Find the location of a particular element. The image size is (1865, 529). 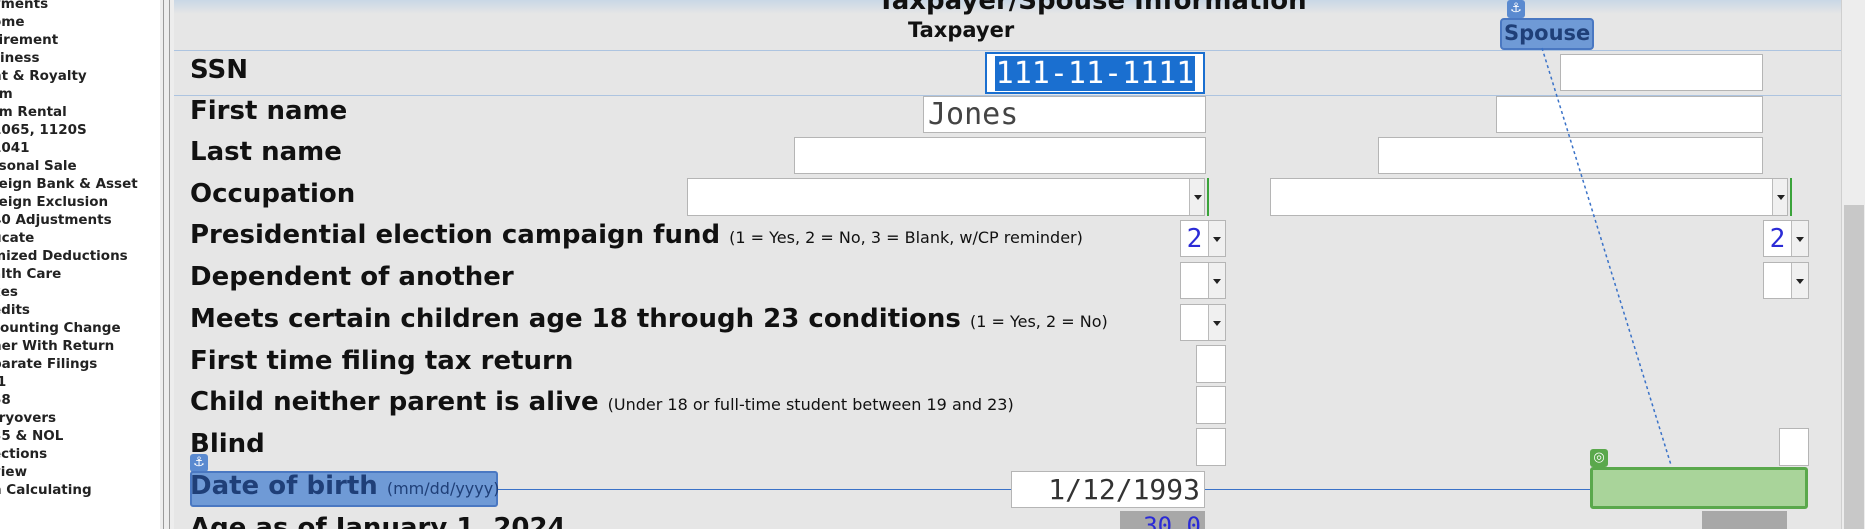

sidebar-item: yments is located at coordinates (24, 6).